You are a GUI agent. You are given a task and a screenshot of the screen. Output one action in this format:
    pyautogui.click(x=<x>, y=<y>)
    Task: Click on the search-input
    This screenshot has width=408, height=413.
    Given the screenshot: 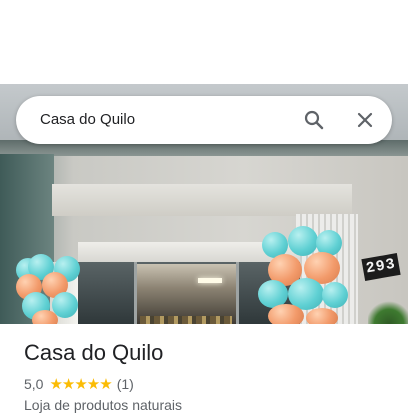 What is the action you would take?
    pyautogui.click(x=160, y=120)
    